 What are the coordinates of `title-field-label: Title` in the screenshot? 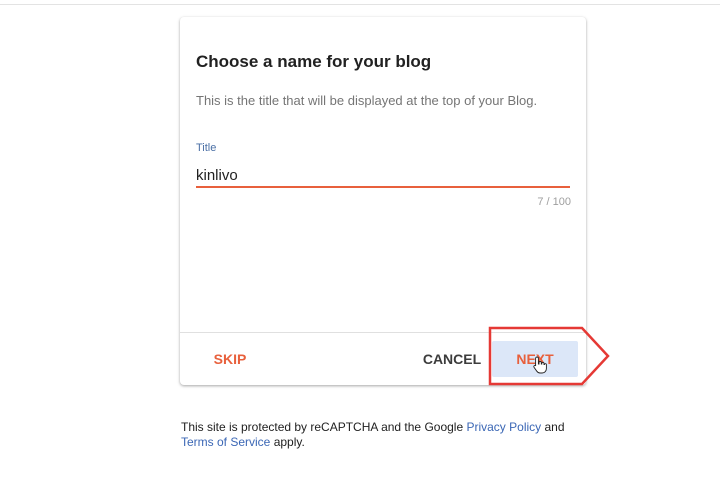 It's located at (206, 148).